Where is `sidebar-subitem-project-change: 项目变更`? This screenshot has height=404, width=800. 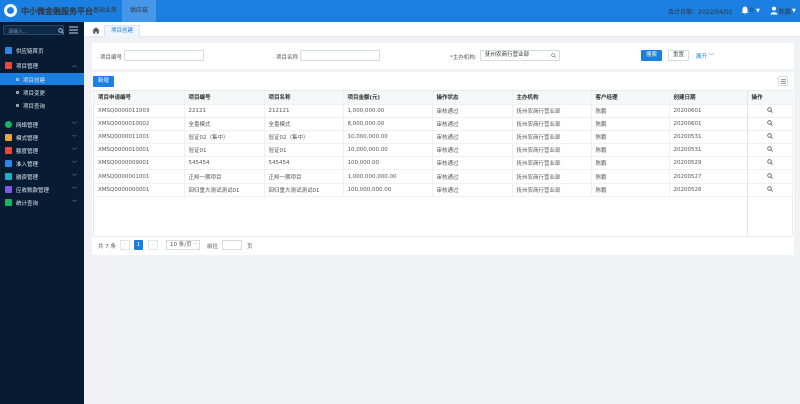 sidebar-subitem-project-change: 项目变更 is located at coordinates (42, 92).